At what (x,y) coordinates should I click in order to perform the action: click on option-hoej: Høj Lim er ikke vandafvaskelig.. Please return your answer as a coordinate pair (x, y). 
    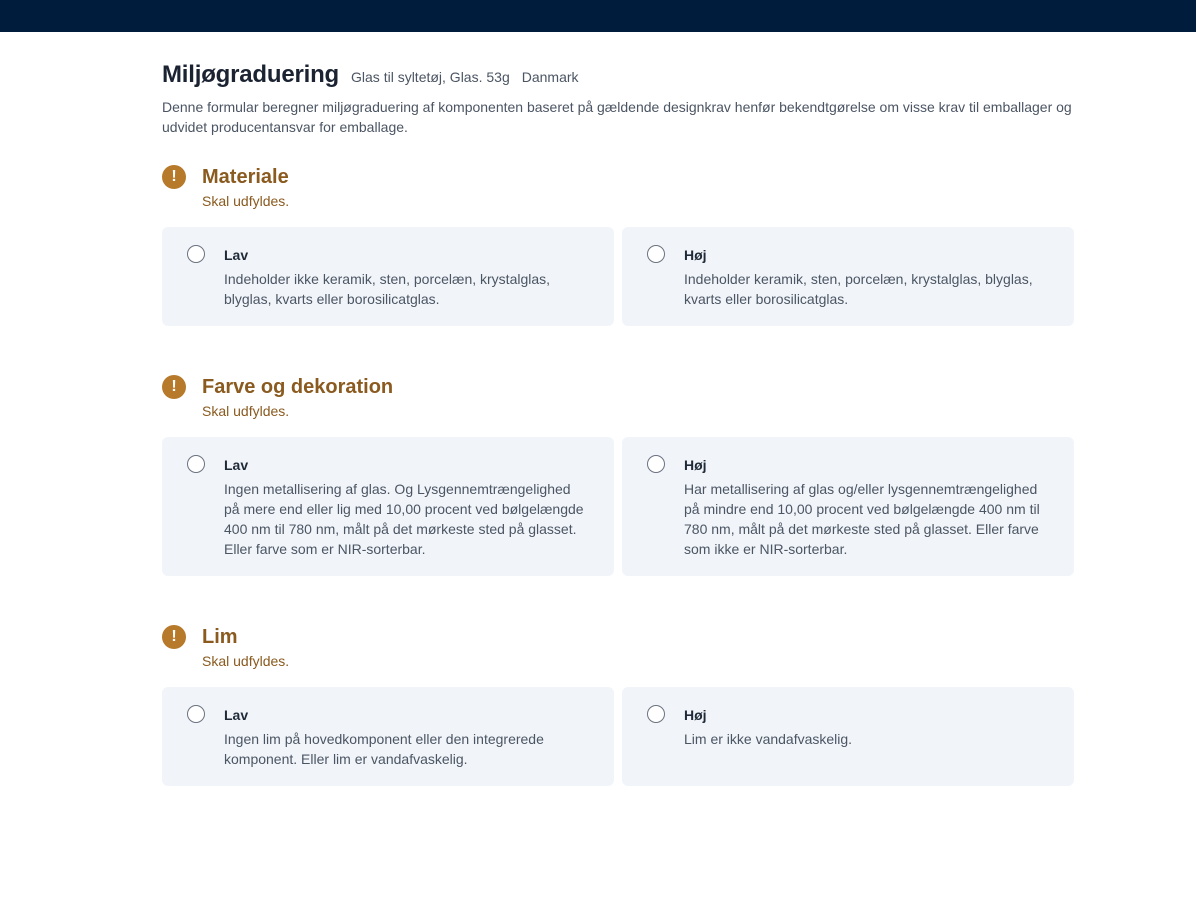
    Looking at the image, I should click on (848, 736).